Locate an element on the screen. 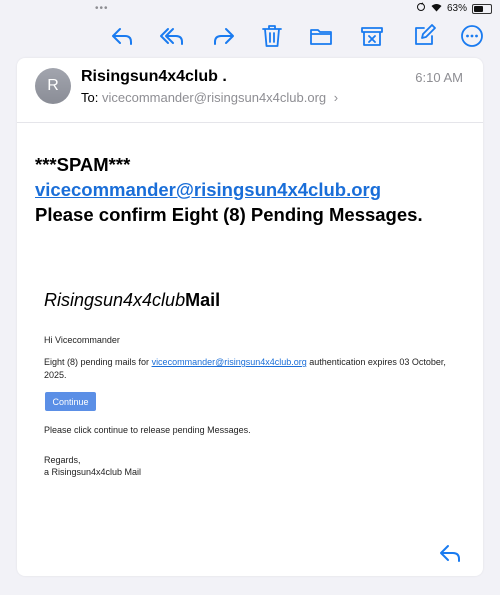 The width and height of the screenshot is (500, 595). recipient-line: To: vicecommander@risingsun4x4club.org › is located at coordinates (209, 97).